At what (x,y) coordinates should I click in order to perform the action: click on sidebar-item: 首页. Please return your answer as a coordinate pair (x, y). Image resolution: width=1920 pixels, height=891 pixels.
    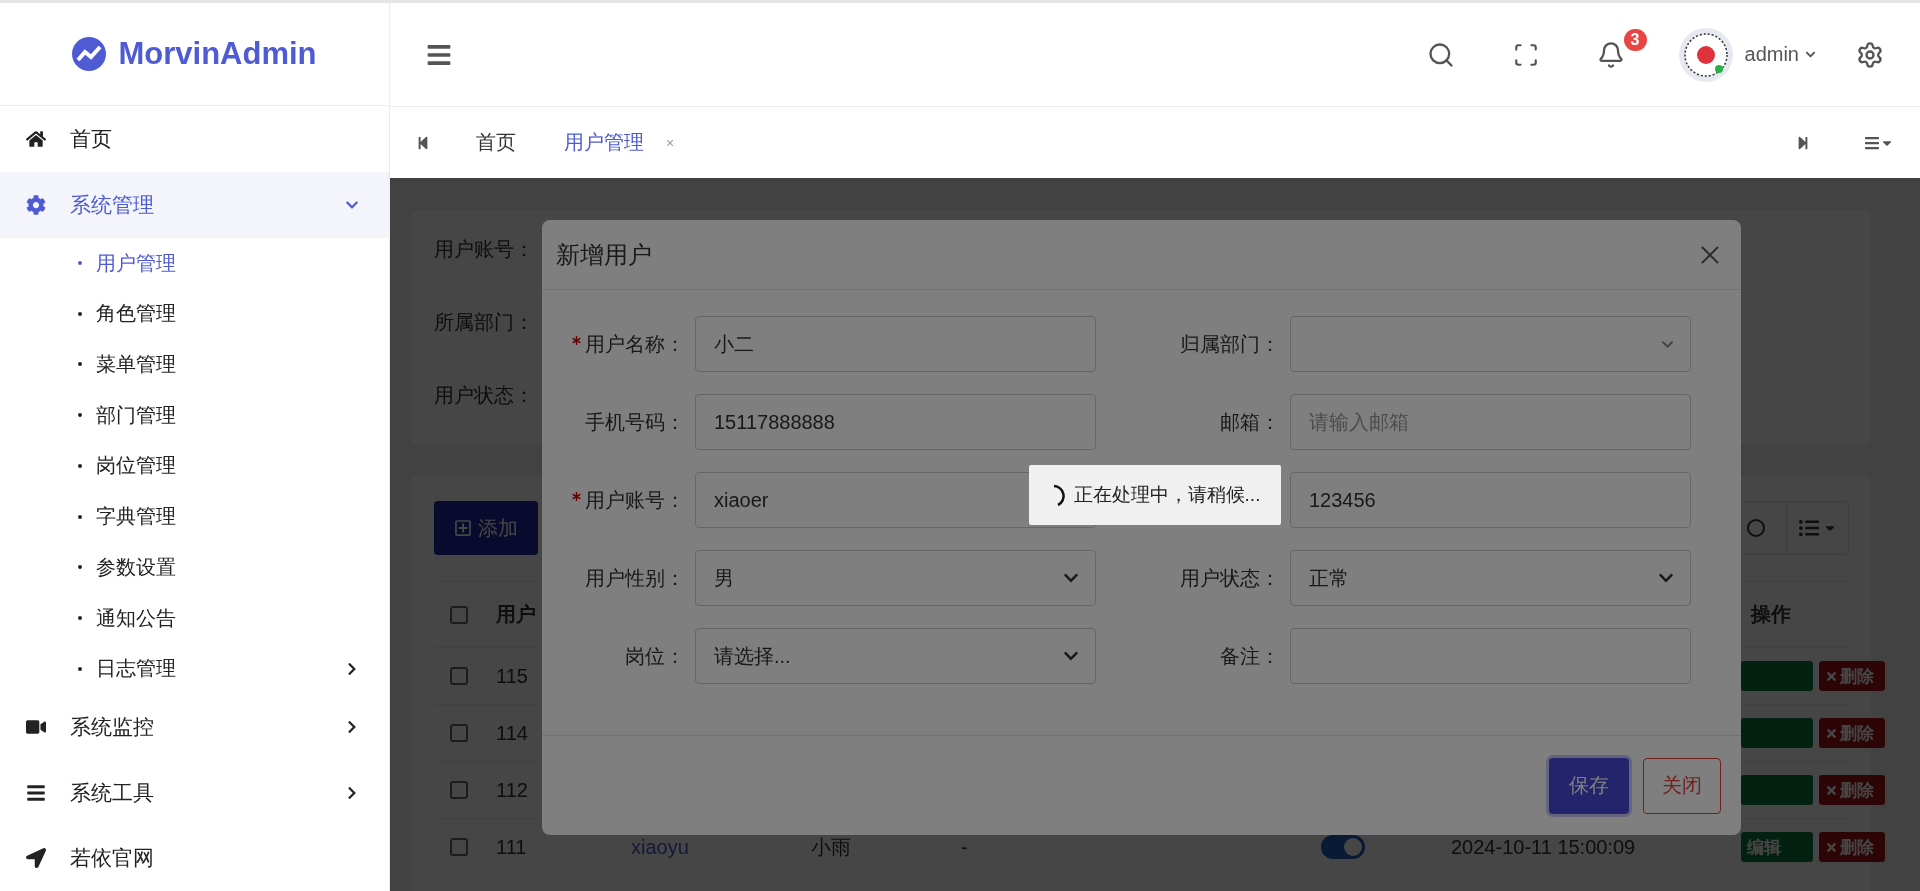
    Looking at the image, I should click on (194, 139).